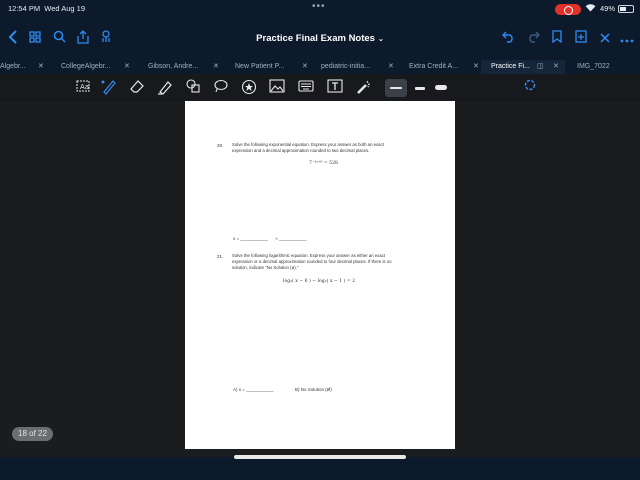 This screenshot has width=640, height=480. I want to click on sticker-icon, so click(249, 88).